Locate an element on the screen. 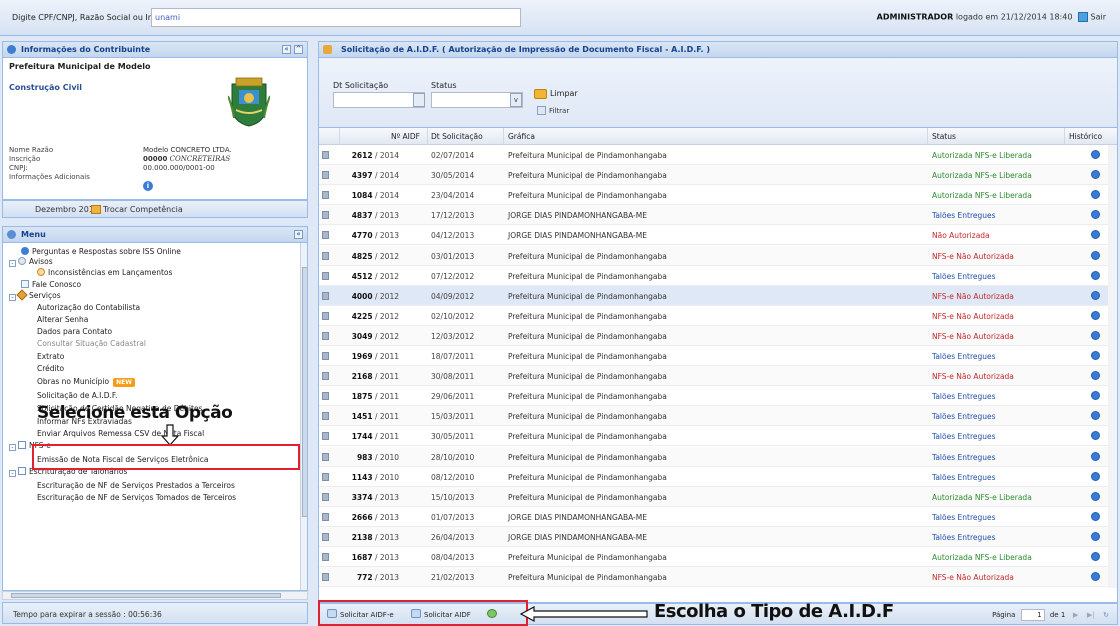 This screenshot has width=1120, height=626. column-header-history: Histórico is located at coordinates (1085, 136).